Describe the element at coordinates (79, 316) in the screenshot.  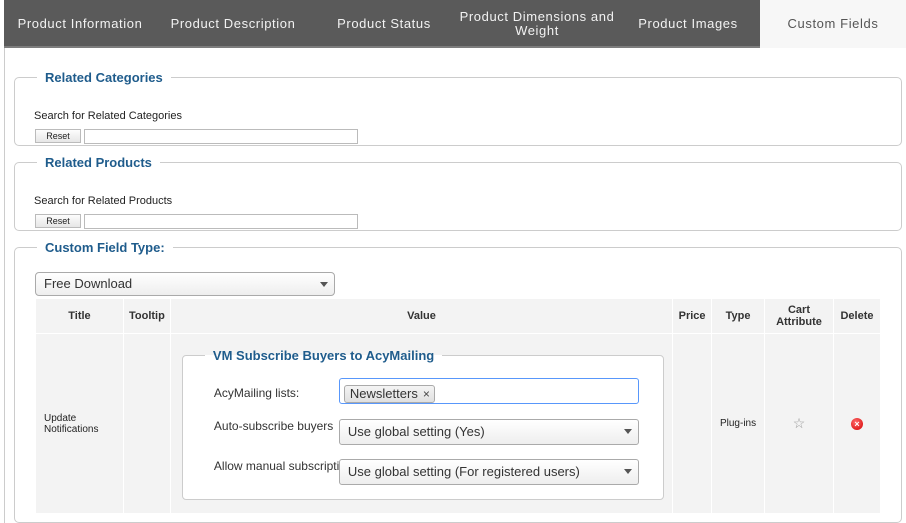
I see `col-title: Title` at that location.